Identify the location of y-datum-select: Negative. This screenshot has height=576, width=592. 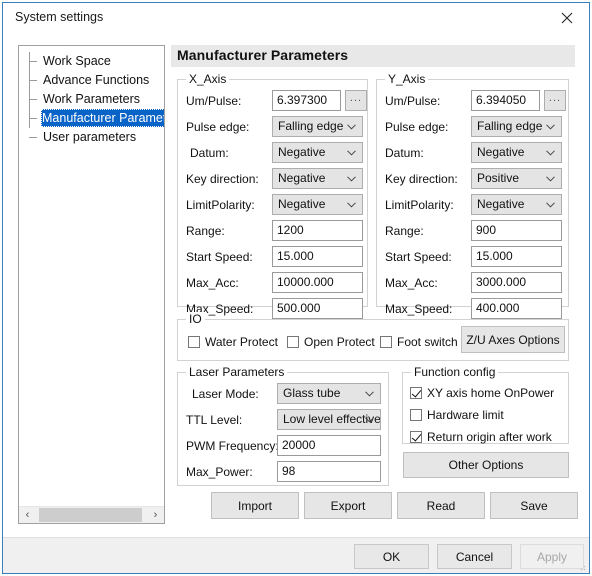
(516, 152).